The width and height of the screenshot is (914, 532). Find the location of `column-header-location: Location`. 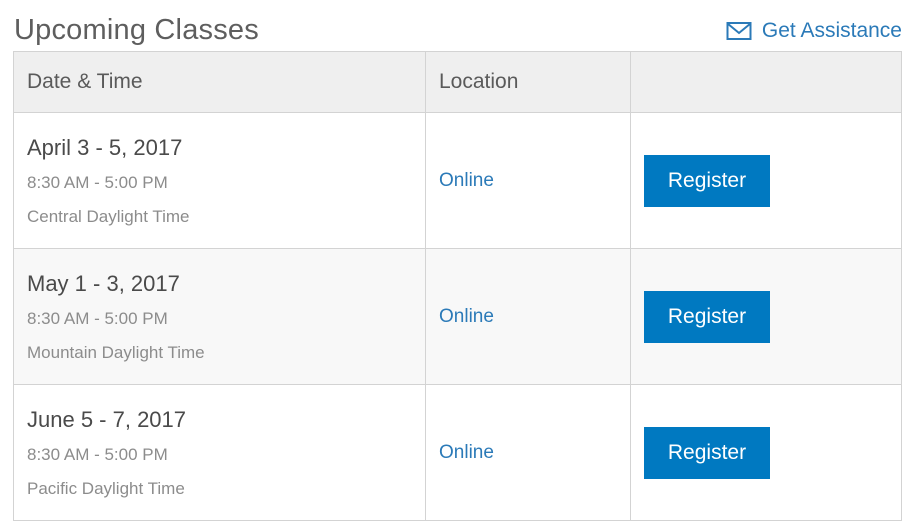

column-header-location: Location is located at coordinates (528, 82).